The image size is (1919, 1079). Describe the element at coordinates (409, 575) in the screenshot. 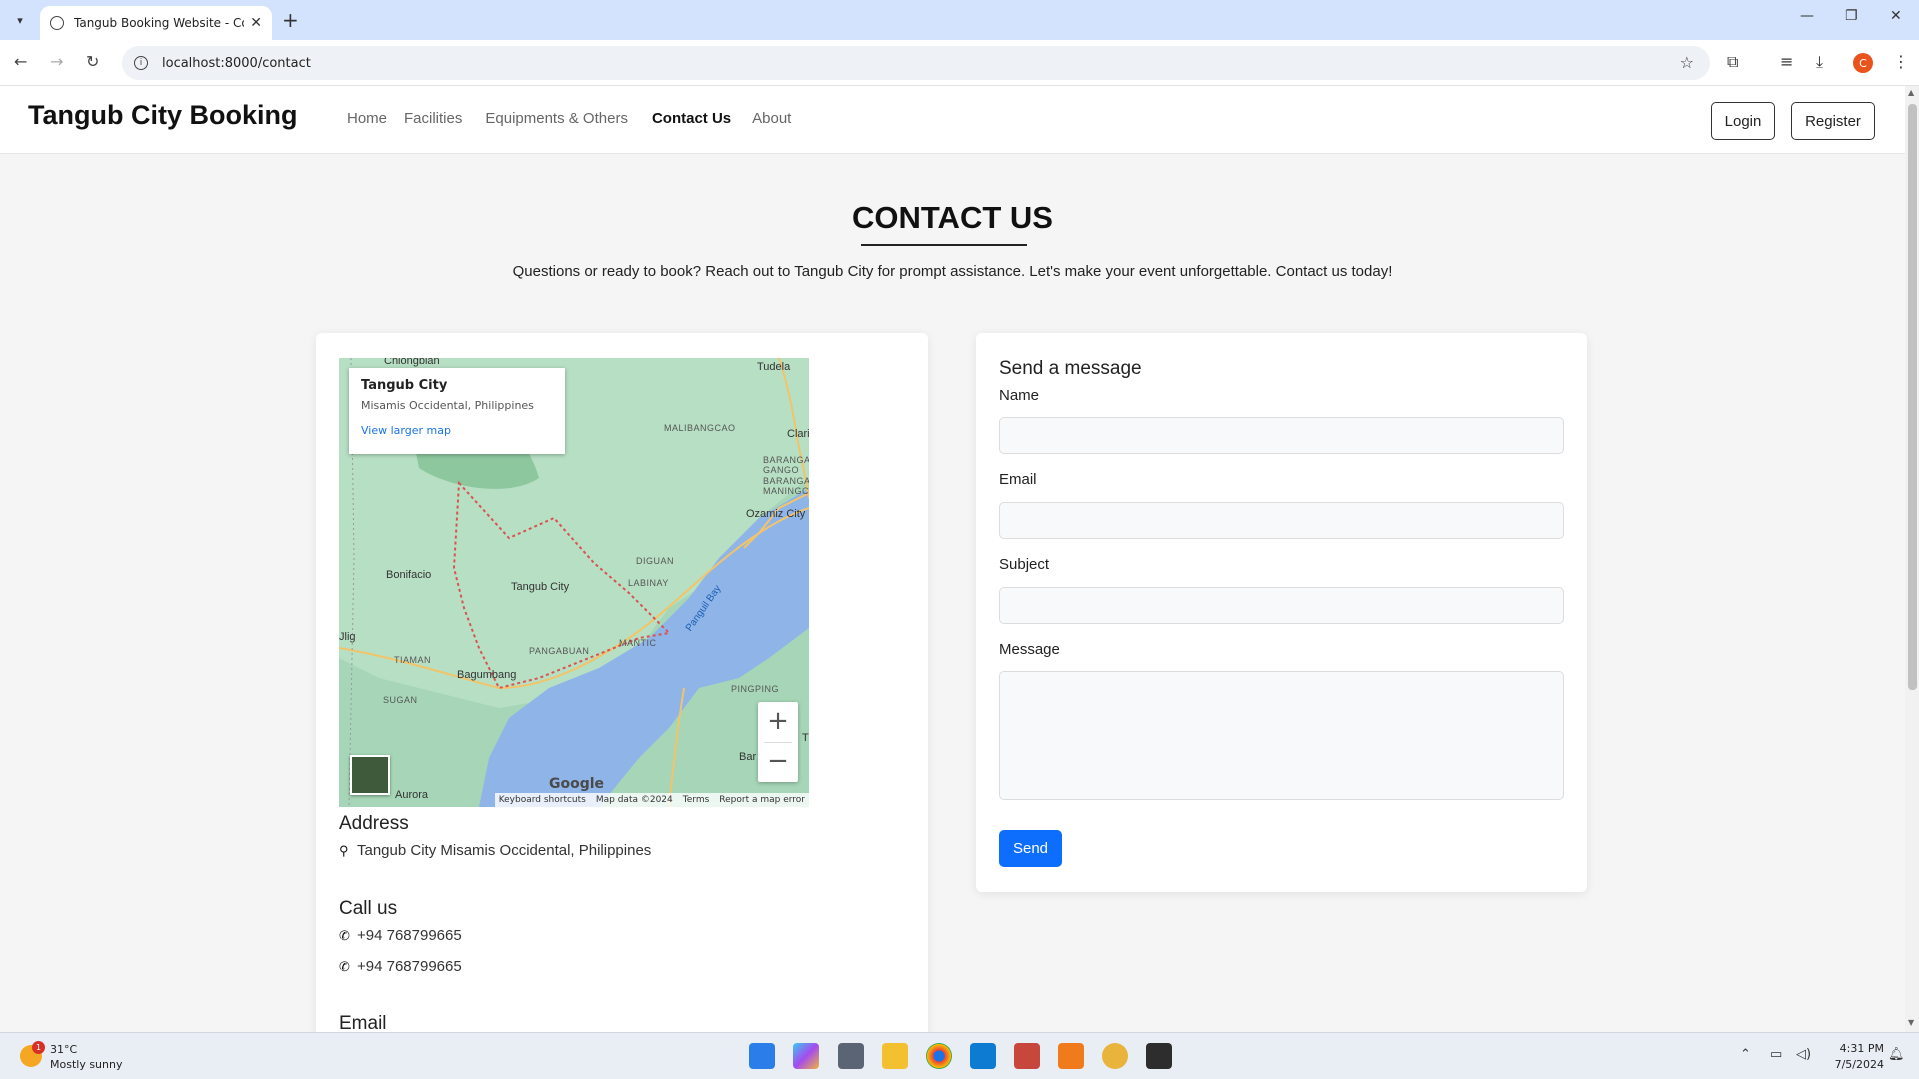

I see `map-label: Bonifacio` at that location.